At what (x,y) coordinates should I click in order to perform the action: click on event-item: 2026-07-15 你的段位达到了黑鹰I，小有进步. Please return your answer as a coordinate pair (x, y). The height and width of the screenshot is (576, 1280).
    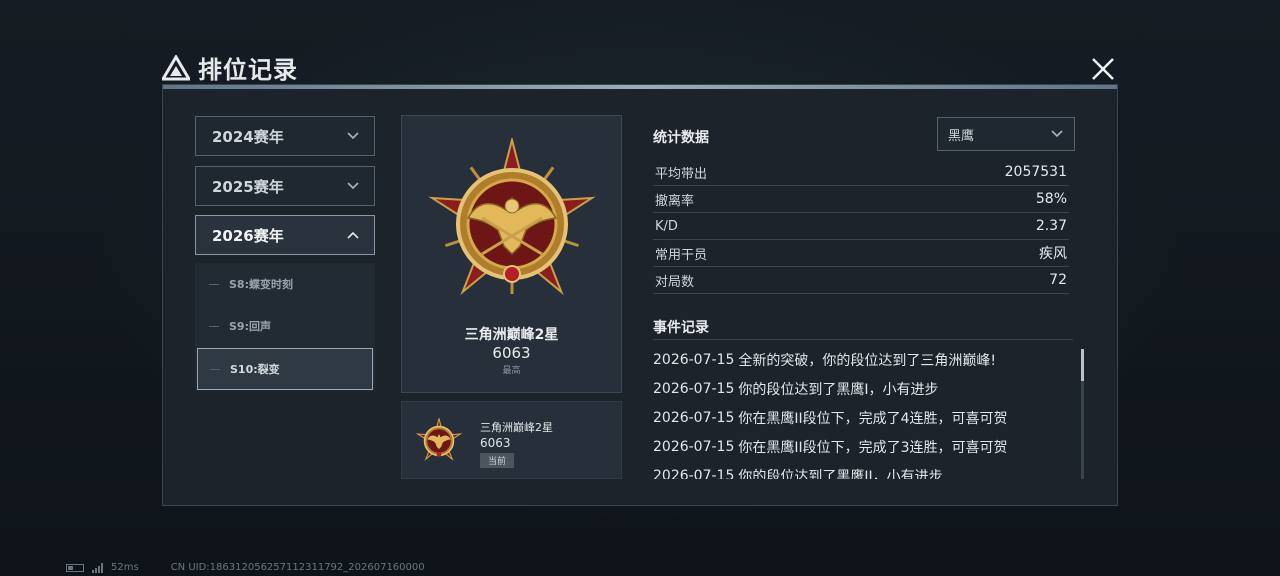
    Looking at the image, I should click on (861, 388).